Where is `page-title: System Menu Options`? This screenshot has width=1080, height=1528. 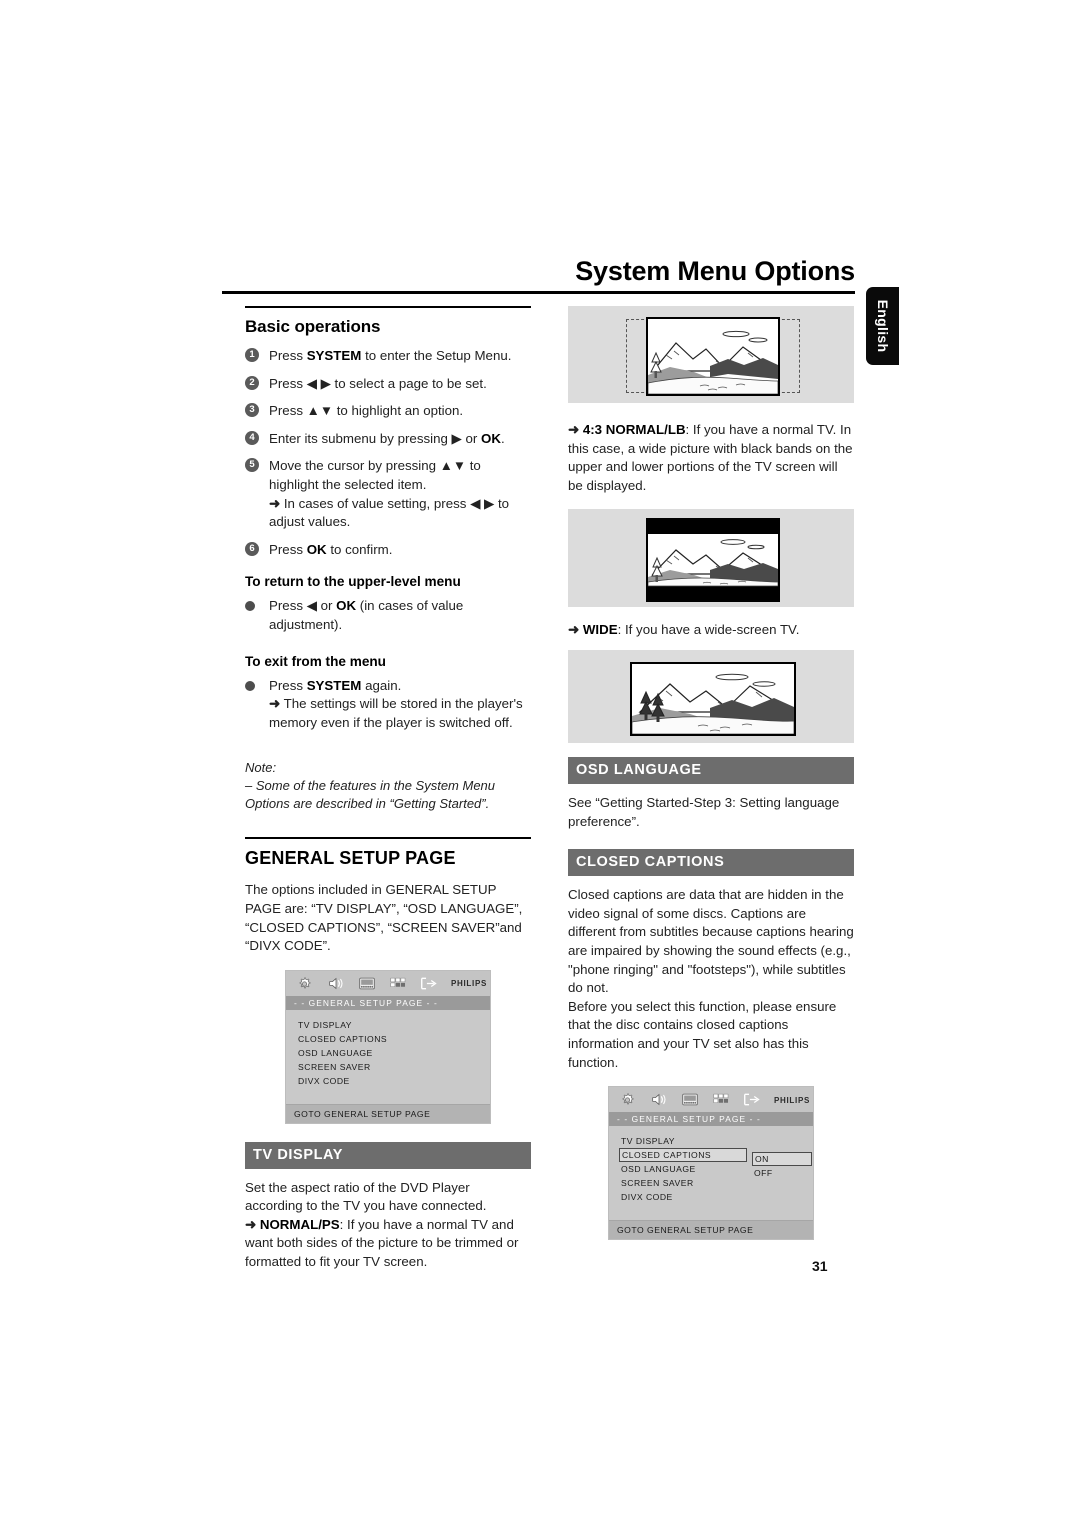 page-title: System Menu Options is located at coordinates (715, 271).